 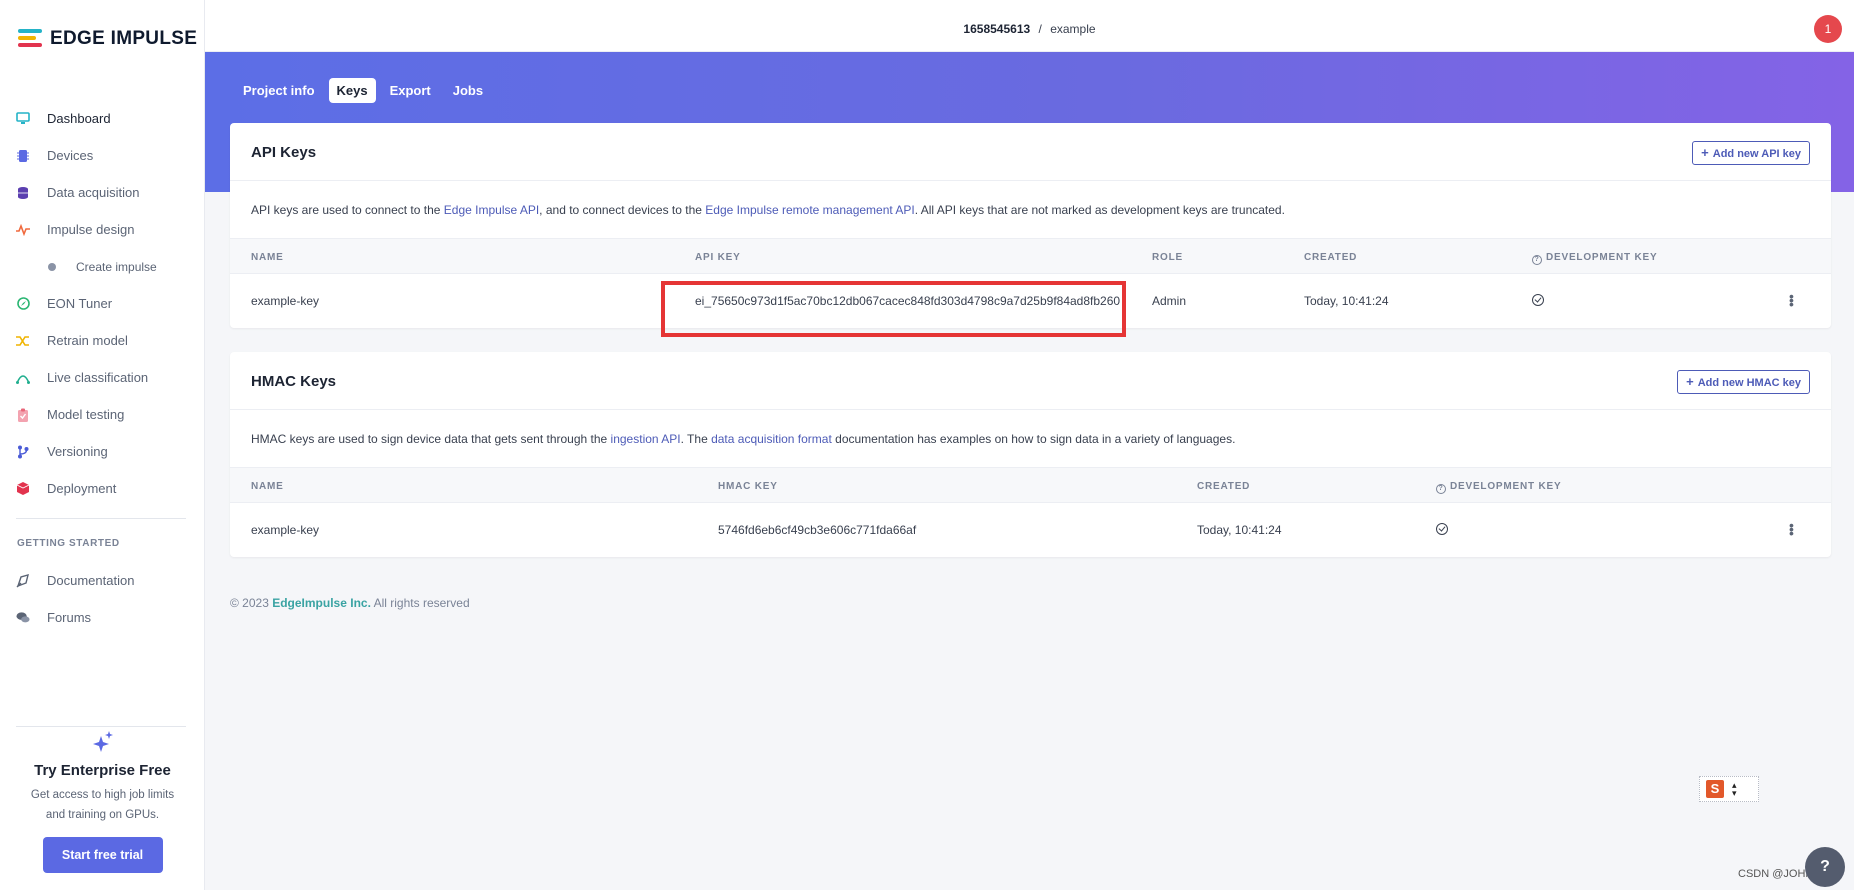 What do you see at coordinates (68, 543) in the screenshot?
I see `getting-started-heading: GETTING STARTED` at bounding box center [68, 543].